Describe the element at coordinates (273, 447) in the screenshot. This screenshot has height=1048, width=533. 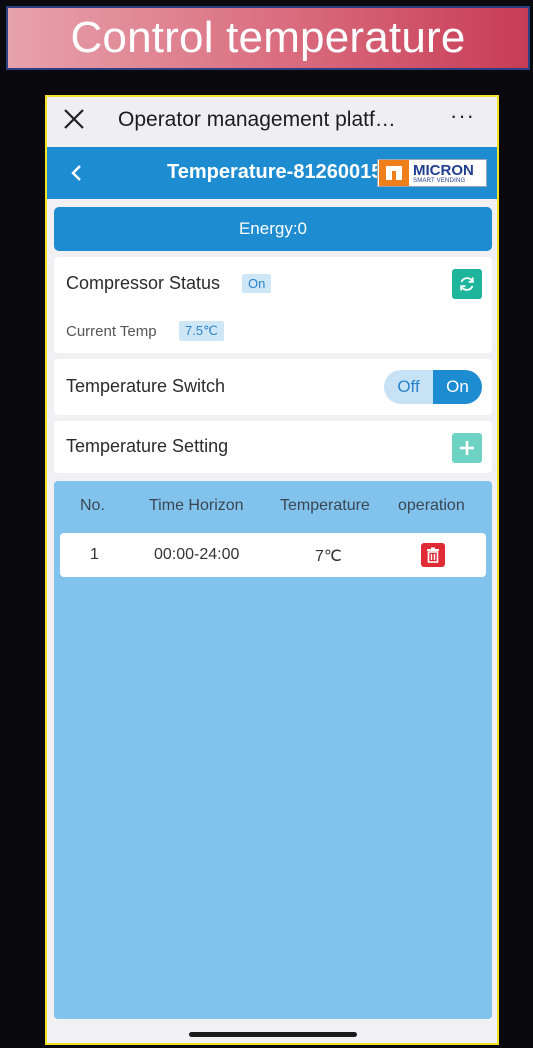
I see `temperature-setting-card: Temperature Setting` at that location.